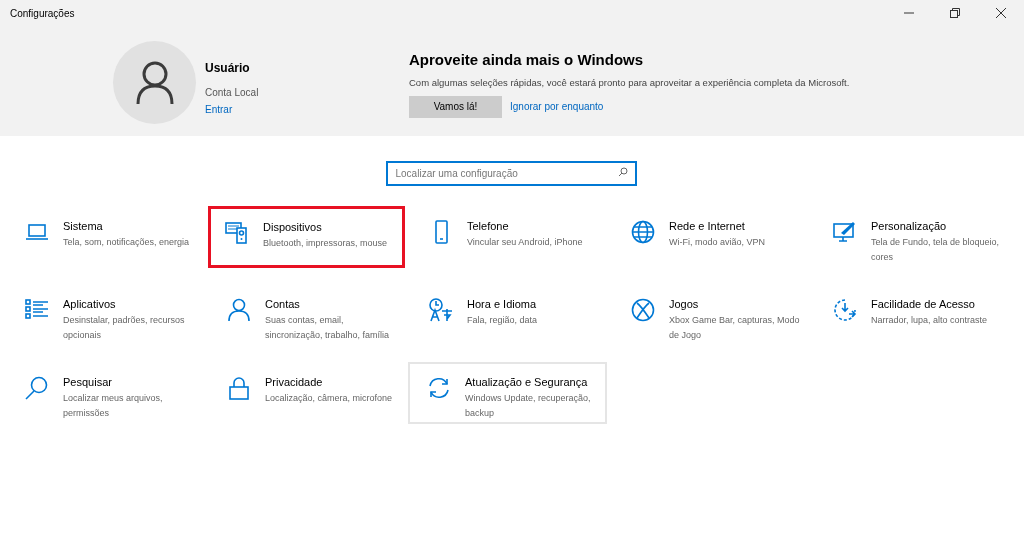 The height and width of the screenshot is (553, 1024). Describe the element at coordinates (88, 382) in the screenshot. I see `category-title: Pesquisar` at that location.